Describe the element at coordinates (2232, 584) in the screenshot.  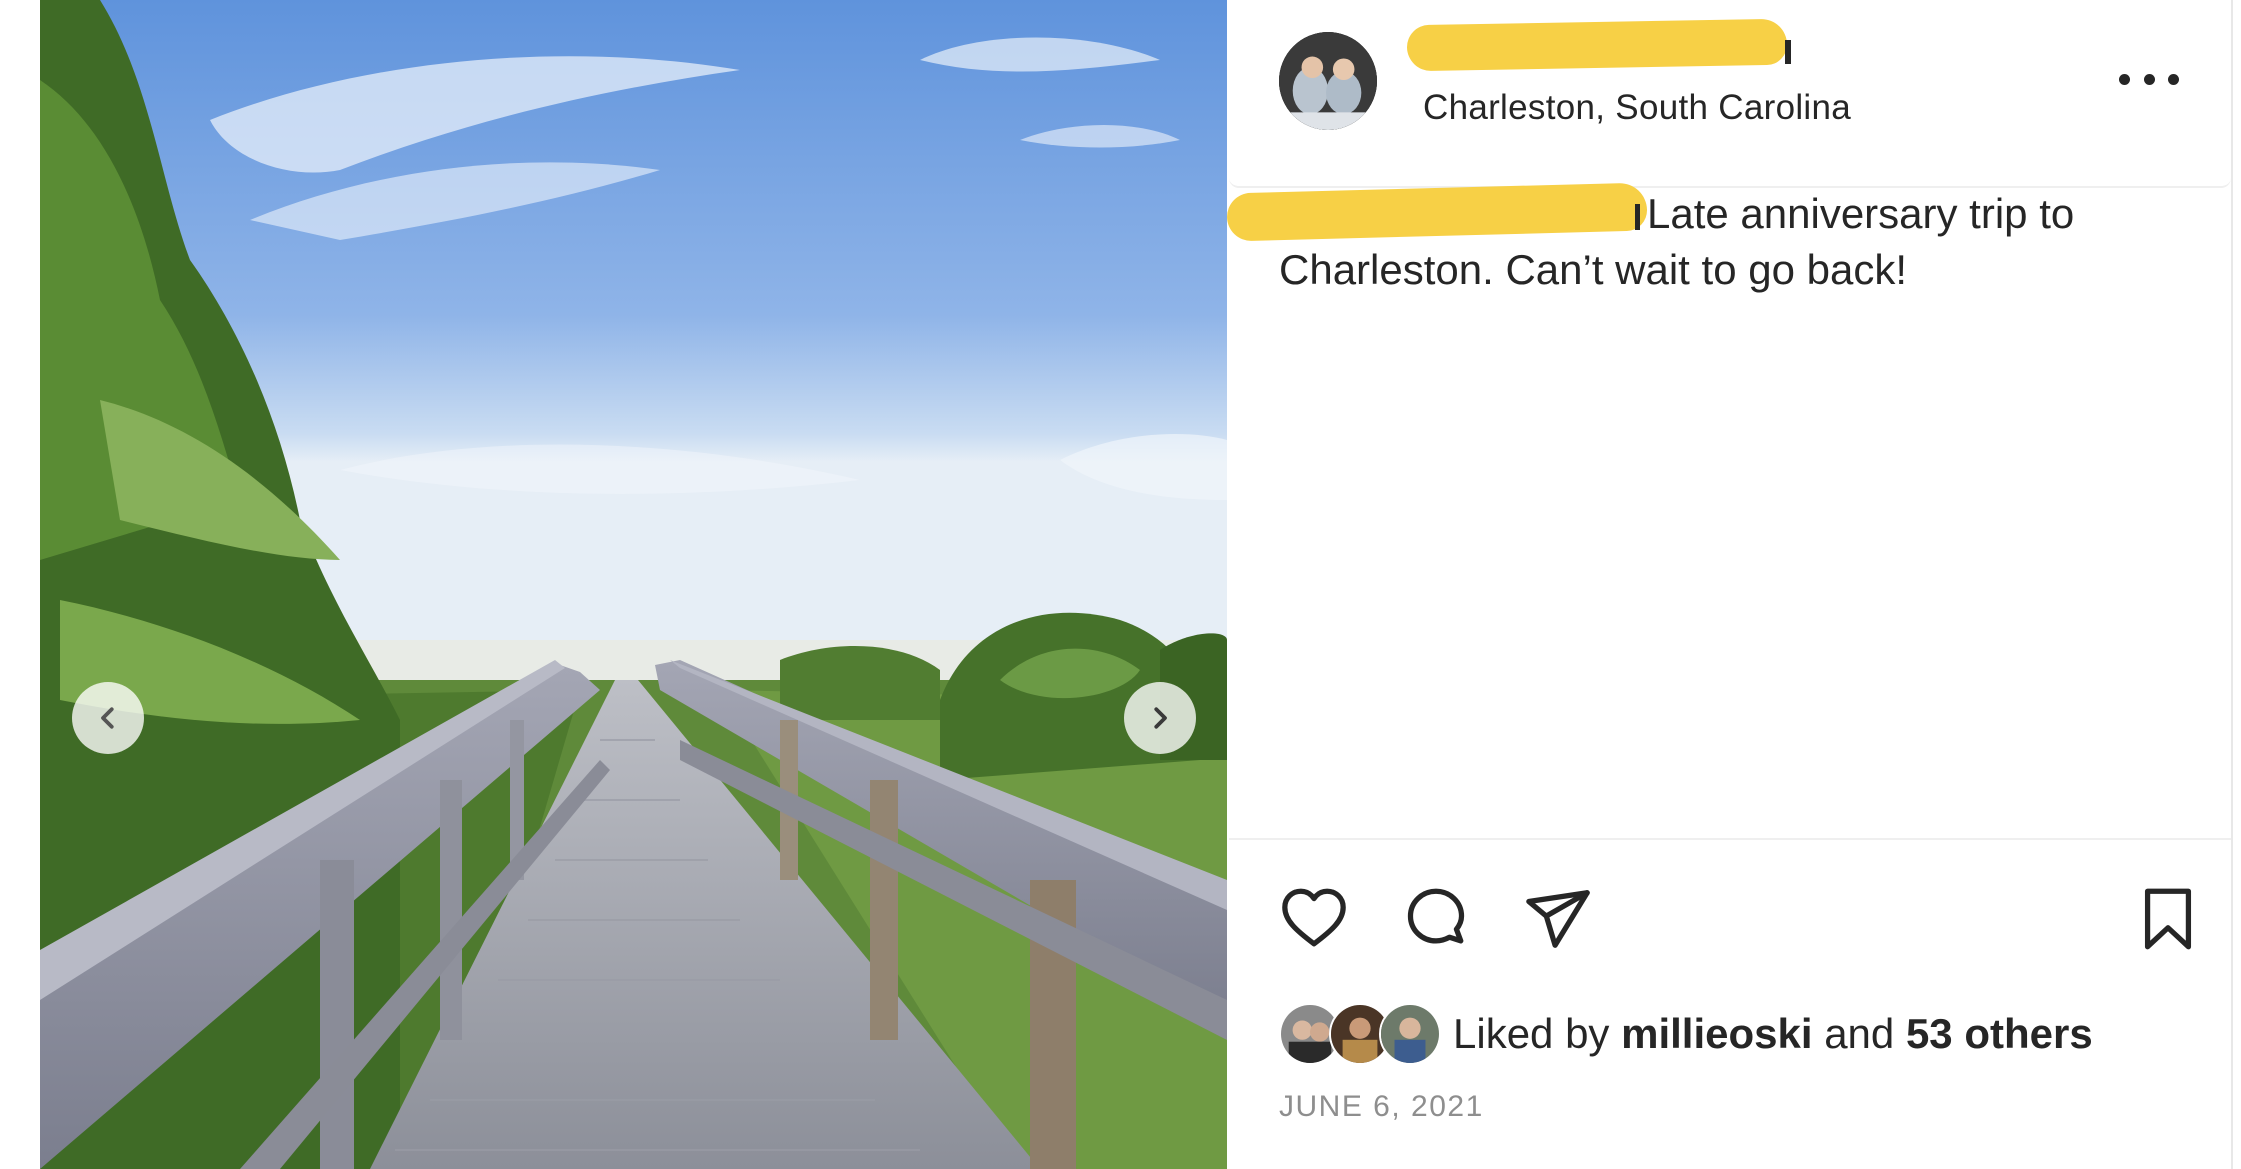
I see `panel-border` at that location.